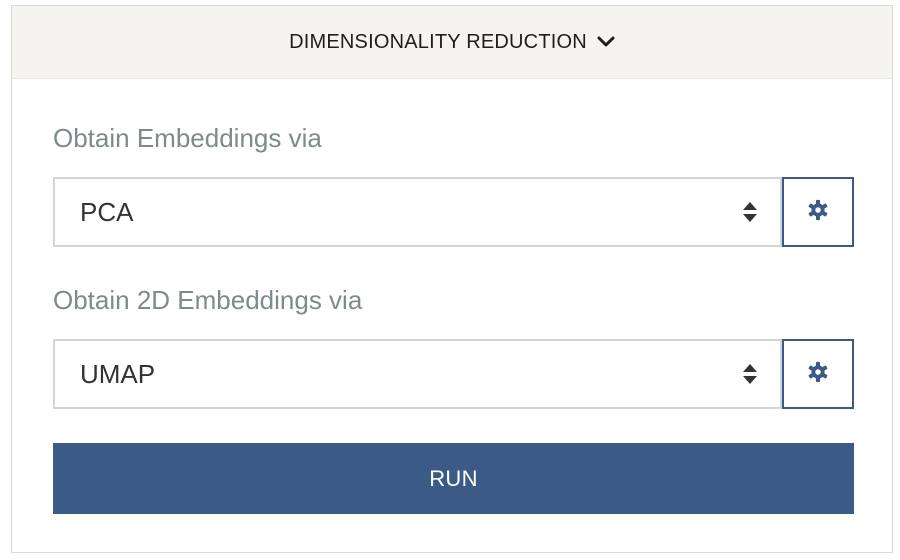 The image size is (900, 560). I want to click on panel-header-toggle: DIMENSIONALITY REDUCTION, so click(452, 42).